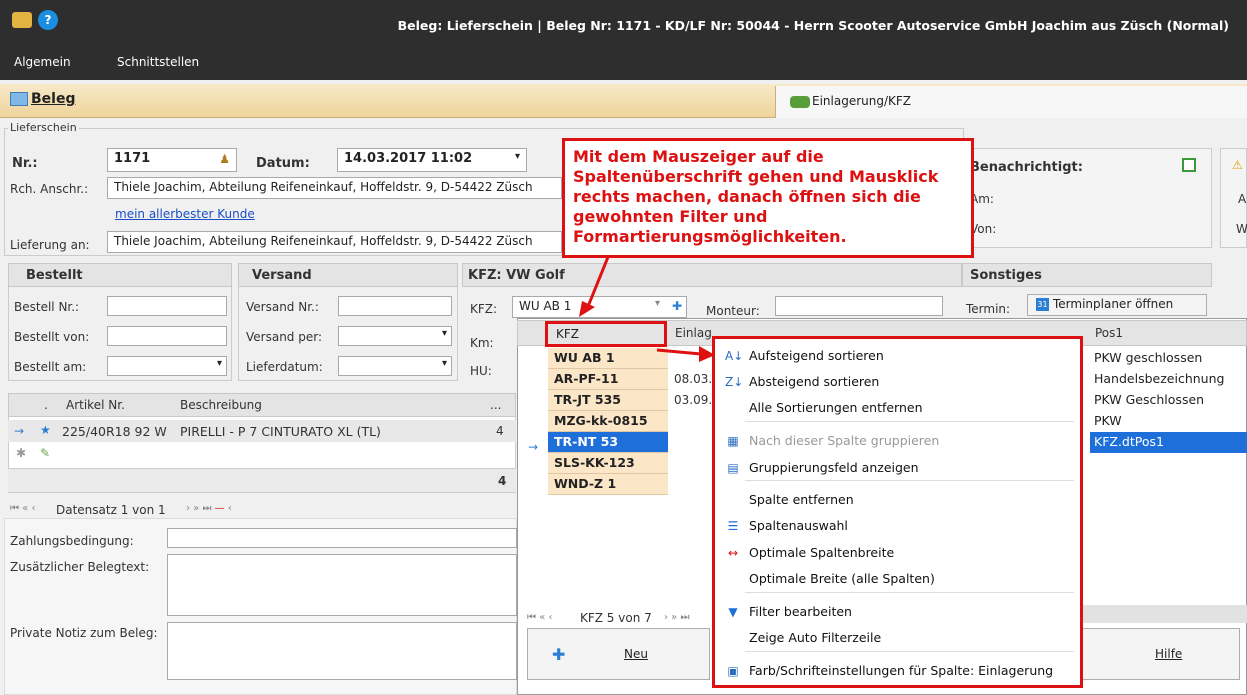 This screenshot has width=1247, height=695. Describe the element at coordinates (481, 371) in the screenshot. I see `hu-label: HU:` at that location.